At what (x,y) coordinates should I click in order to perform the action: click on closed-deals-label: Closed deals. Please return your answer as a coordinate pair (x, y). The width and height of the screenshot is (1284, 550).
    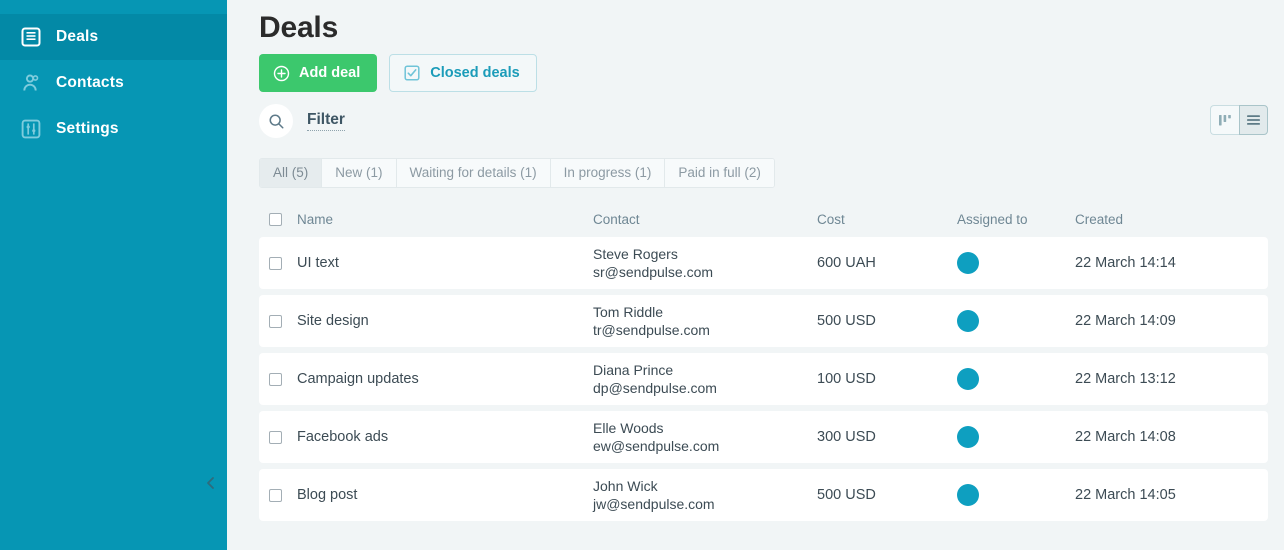
    Looking at the image, I should click on (475, 73).